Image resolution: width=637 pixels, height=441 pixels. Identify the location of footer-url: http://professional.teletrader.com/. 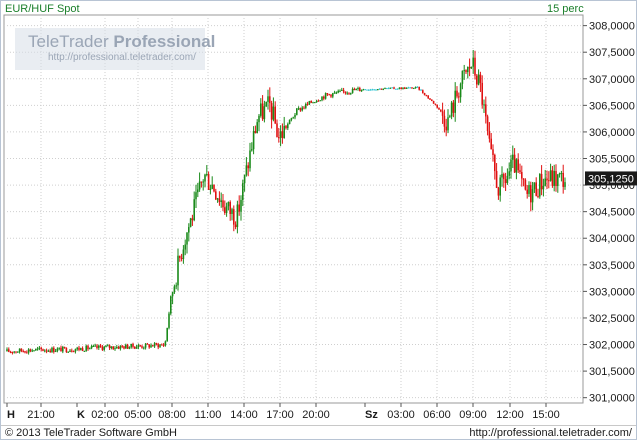
(550, 433).